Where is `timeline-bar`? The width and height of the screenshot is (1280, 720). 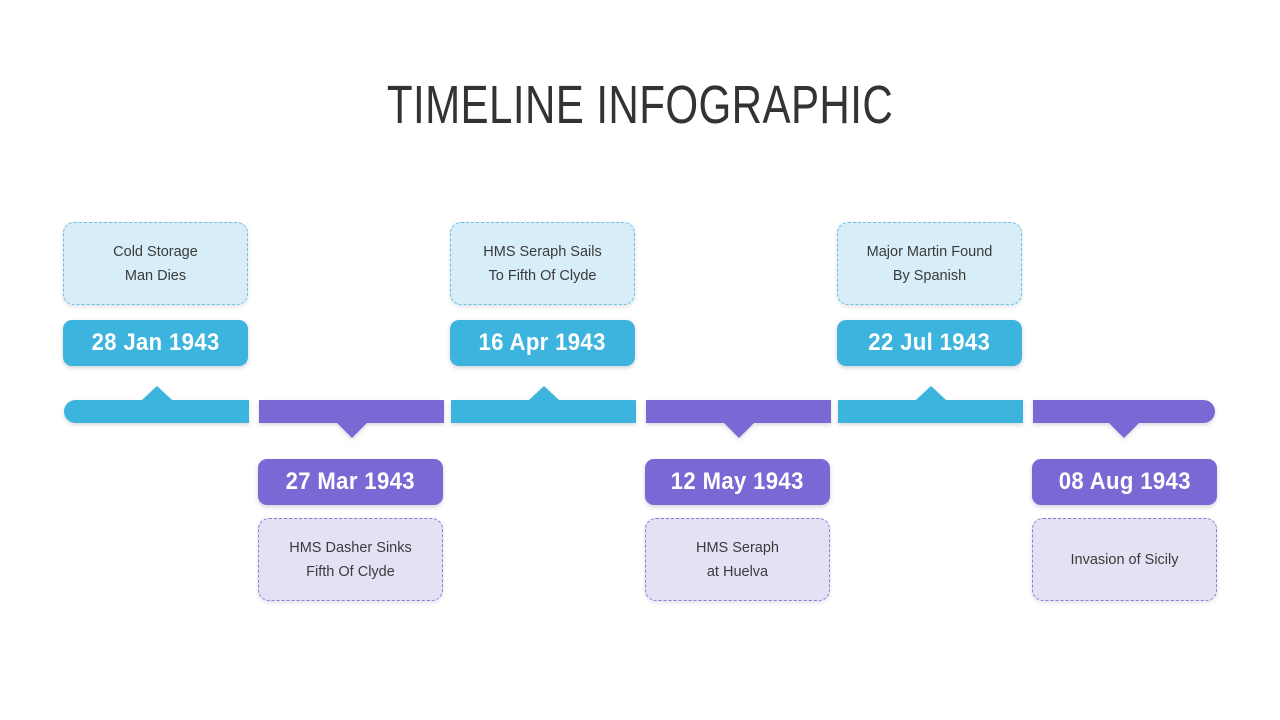 timeline-bar is located at coordinates (639, 412).